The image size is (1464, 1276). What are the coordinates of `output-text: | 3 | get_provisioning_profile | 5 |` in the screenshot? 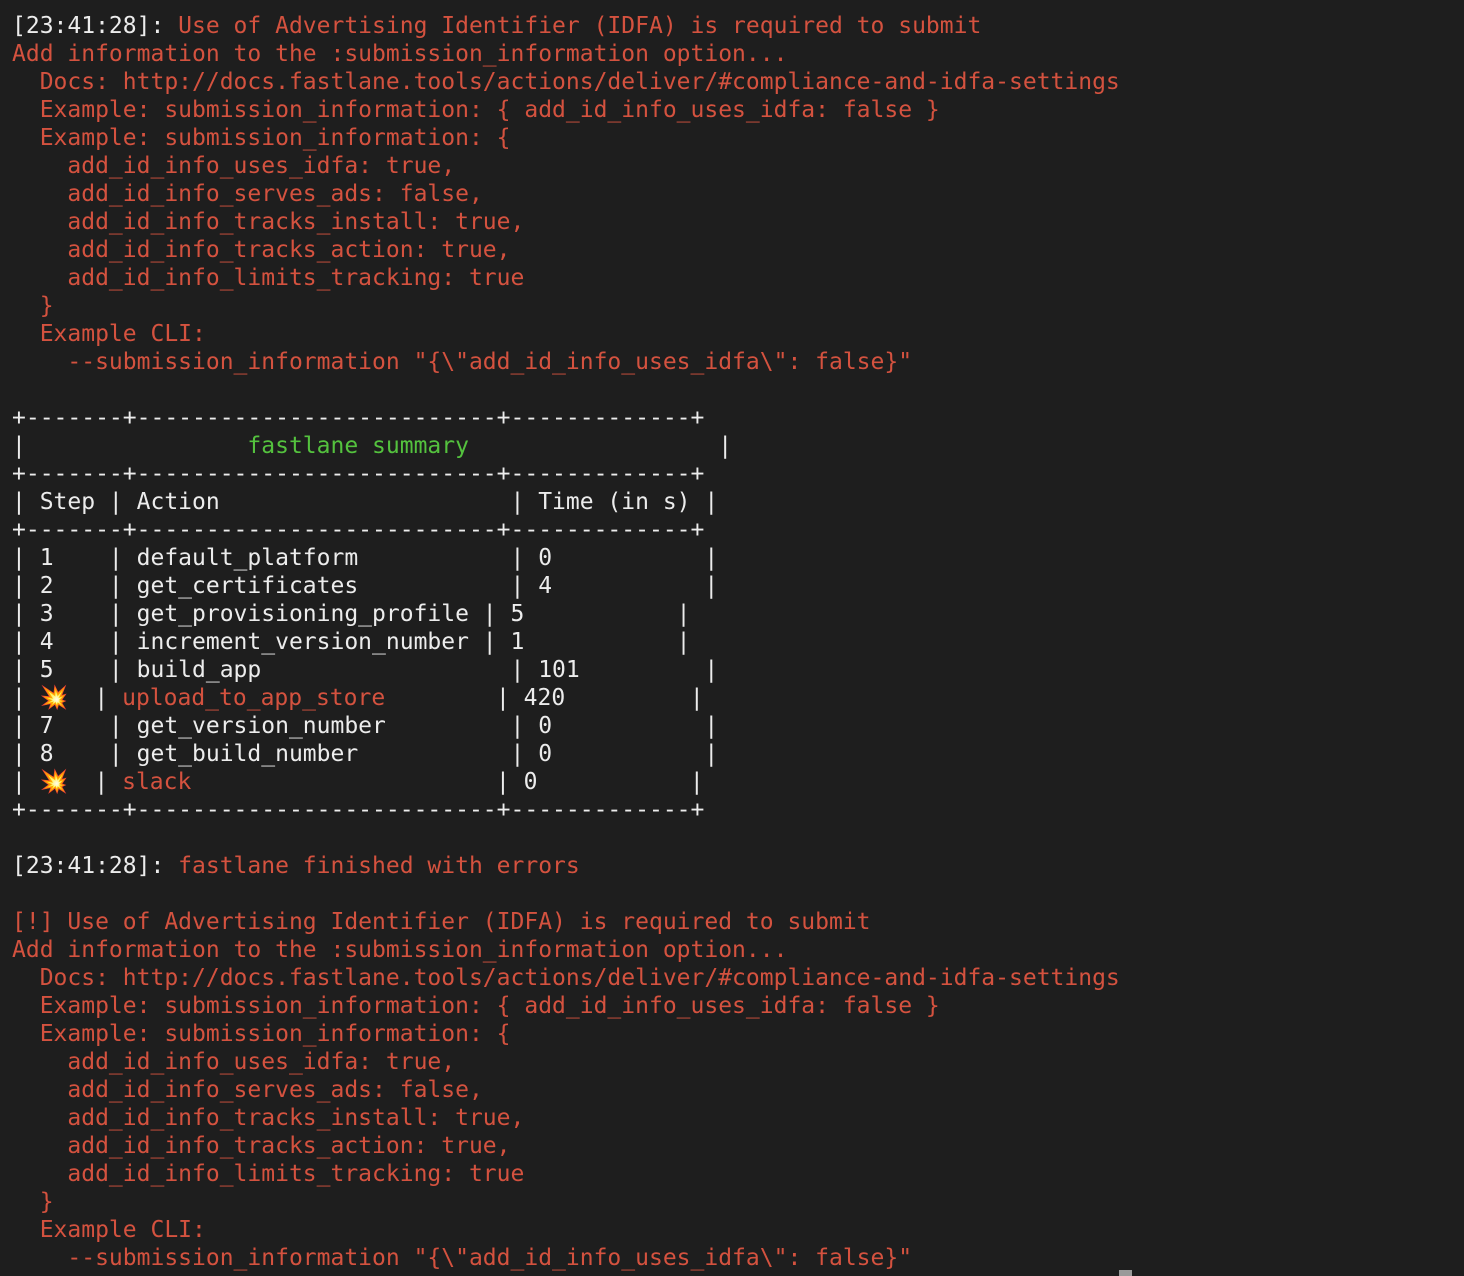 It's located at (351, 614).